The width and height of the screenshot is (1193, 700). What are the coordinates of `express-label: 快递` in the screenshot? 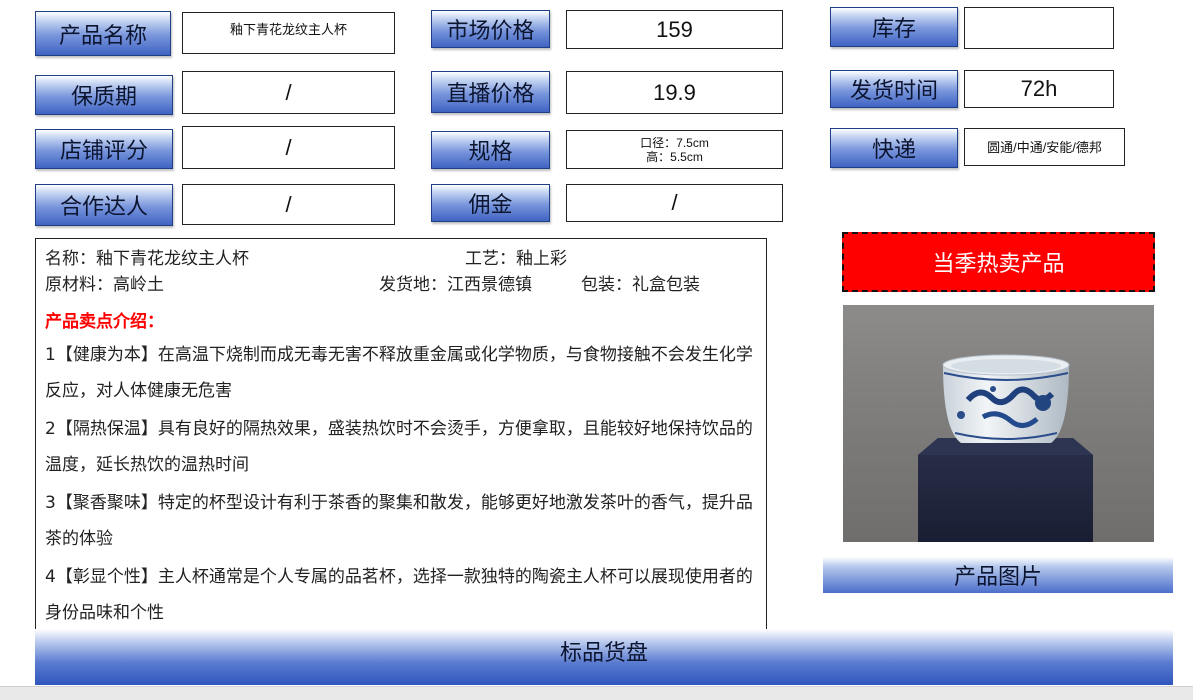 It's located at (894, 148).